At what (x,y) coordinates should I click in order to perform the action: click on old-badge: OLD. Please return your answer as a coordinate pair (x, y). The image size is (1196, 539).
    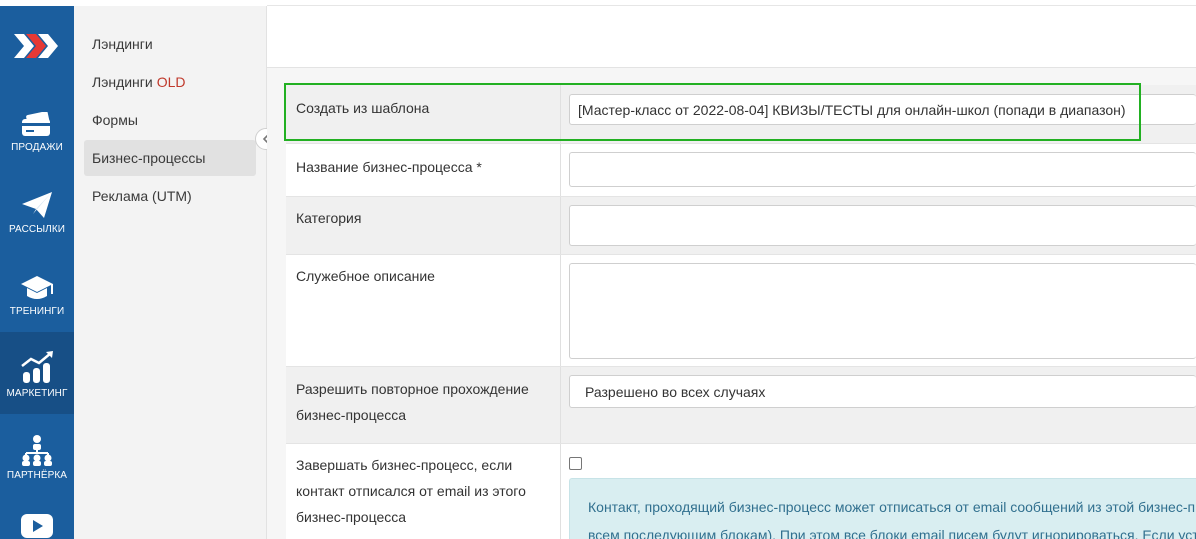
    Looking at the image, I should click on (171, 82).